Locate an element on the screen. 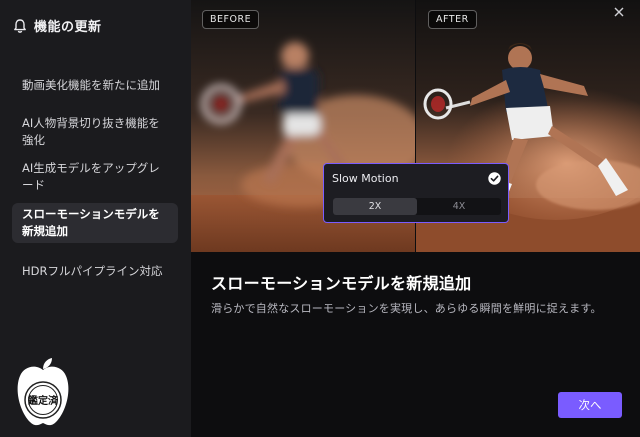  speed-selector: 2X 4X is located at coordinates (417, 206).